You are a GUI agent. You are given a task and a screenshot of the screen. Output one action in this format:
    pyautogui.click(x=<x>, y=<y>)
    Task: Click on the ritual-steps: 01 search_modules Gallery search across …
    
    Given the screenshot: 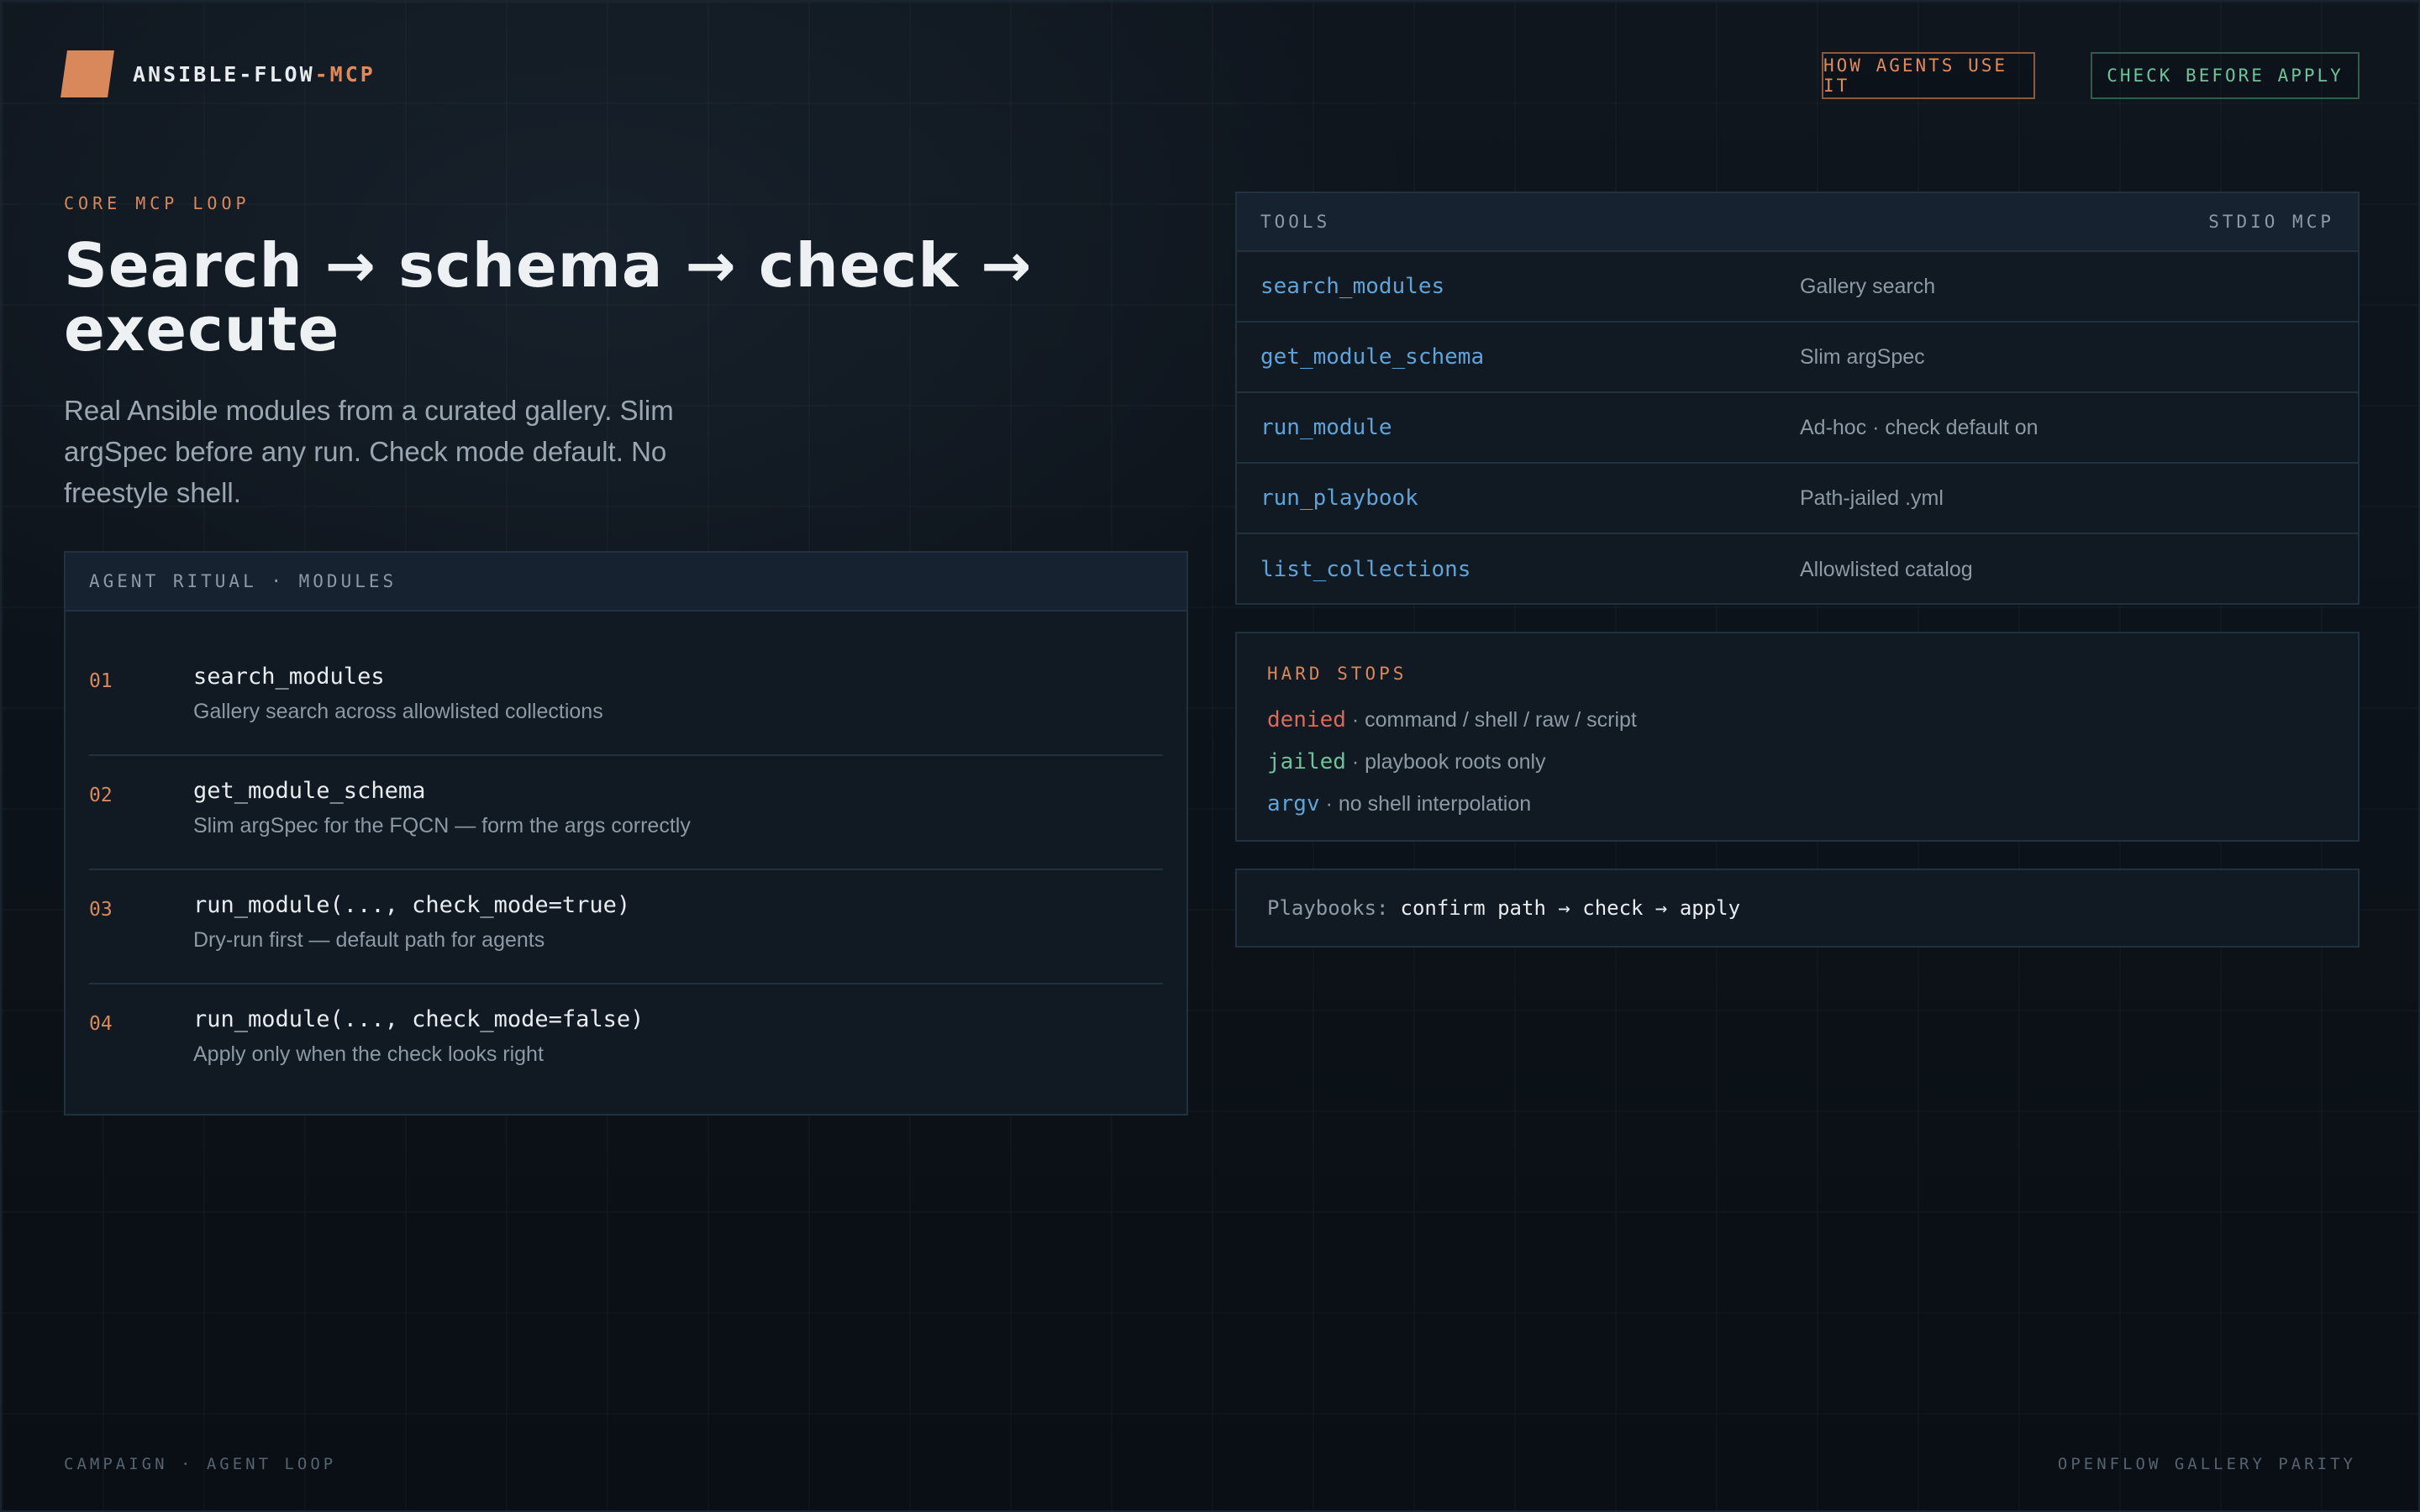 What is the action you would take?
    pyautogui.click(x=626, y=855)
    